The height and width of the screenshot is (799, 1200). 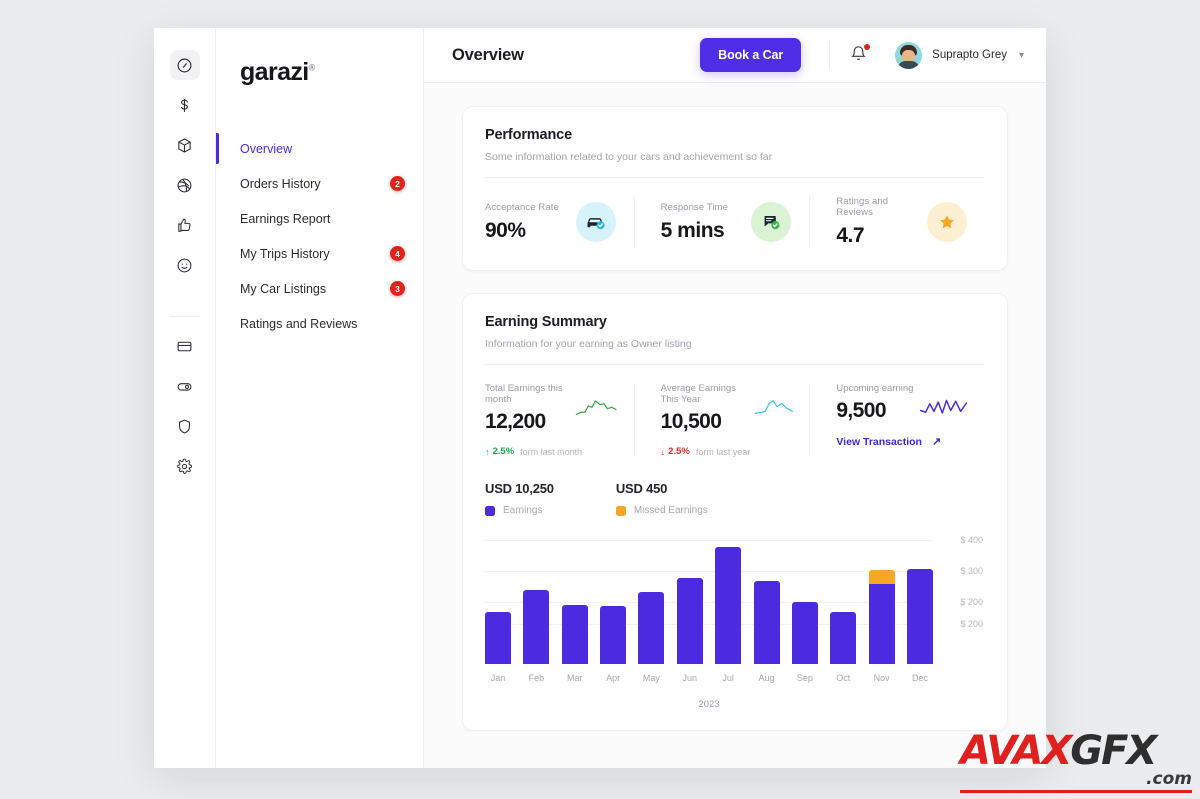 What do you see at coordinates (490, 510) in the screenshot?
I see `legend-swatch-earnings` at bounding box center [490, 510].